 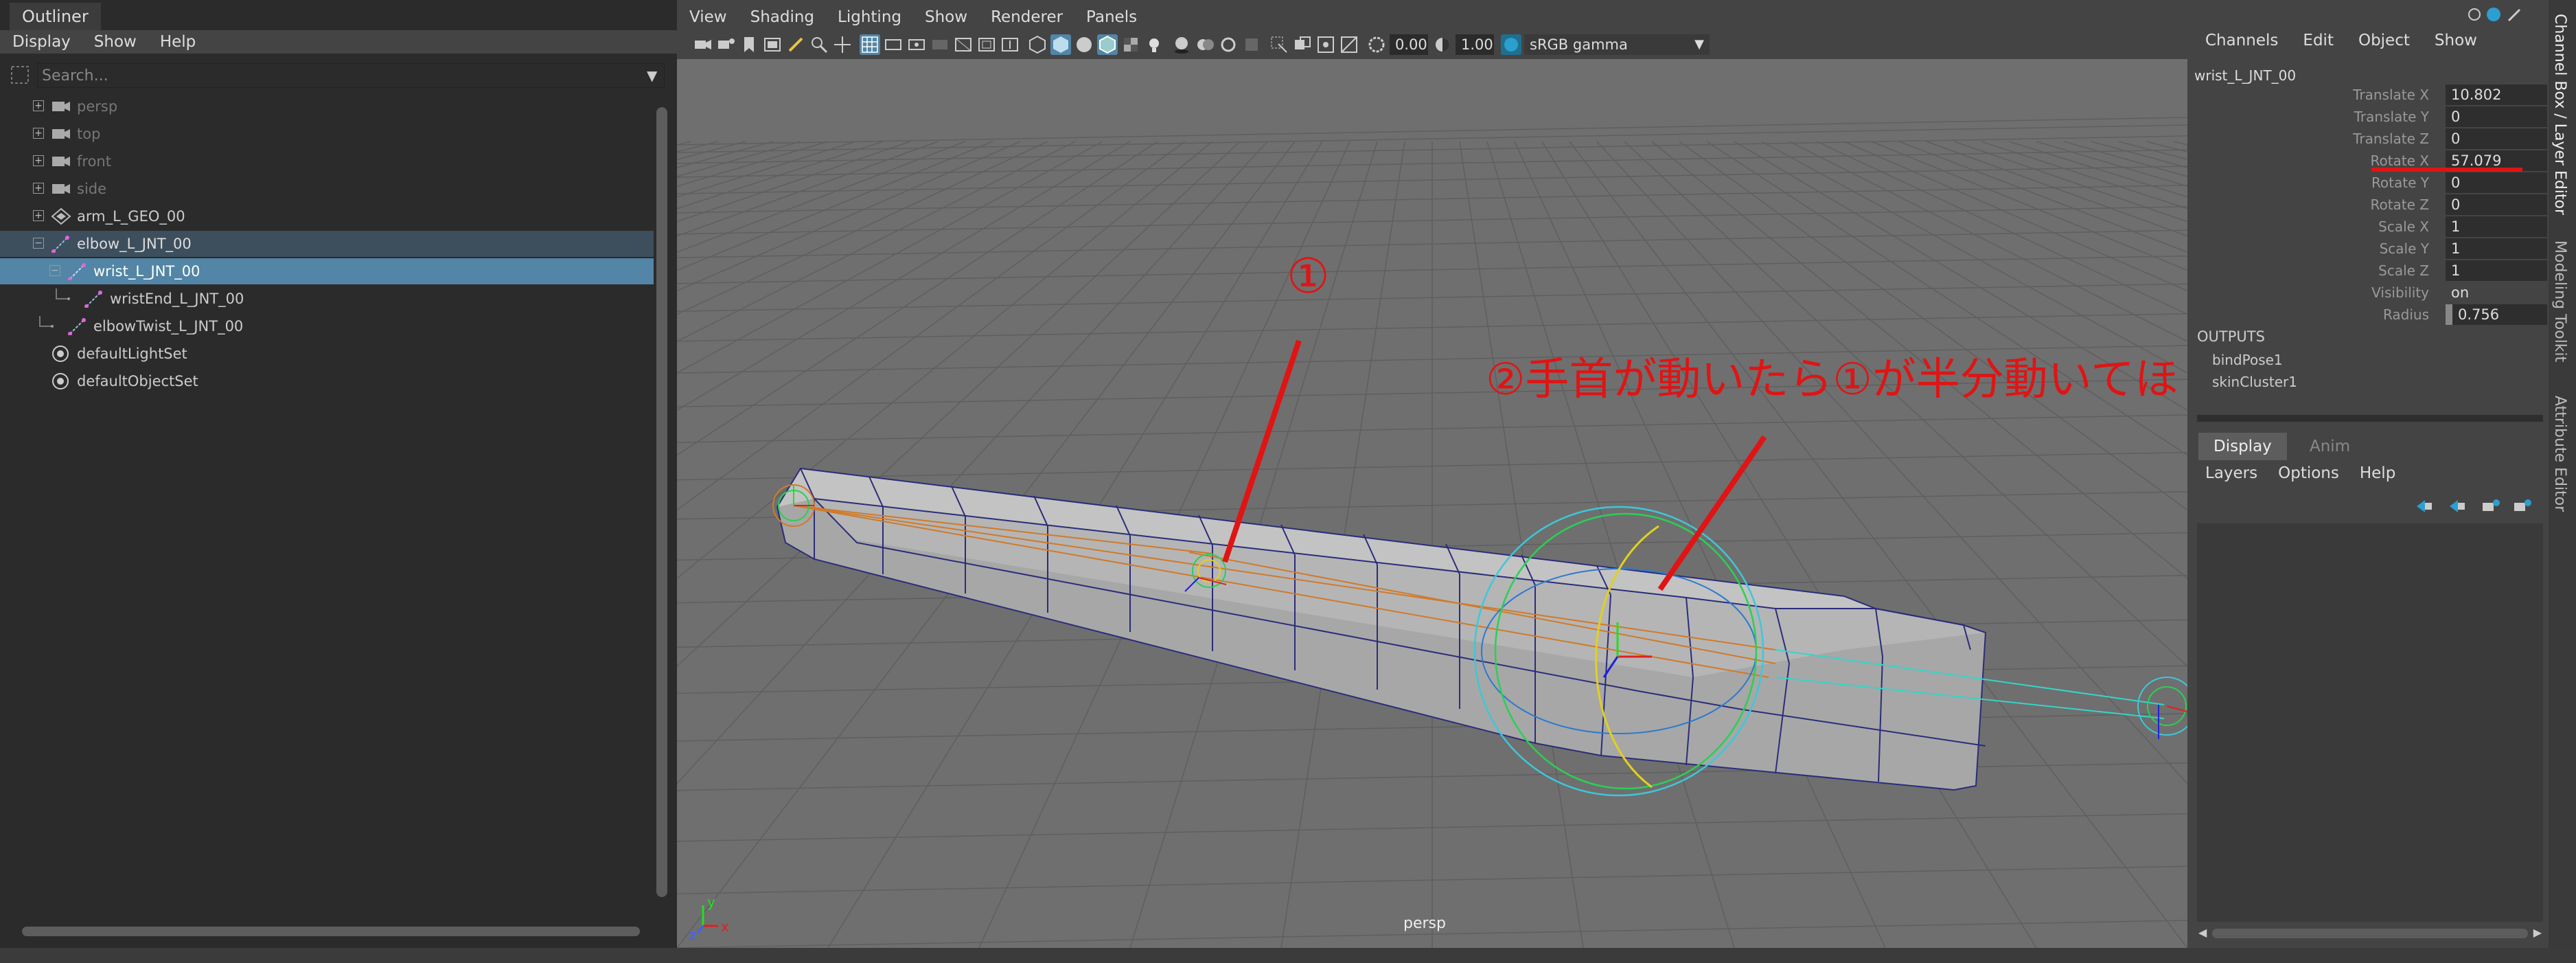 I want to click on safe-action-icon, so click(x=986, y=45).